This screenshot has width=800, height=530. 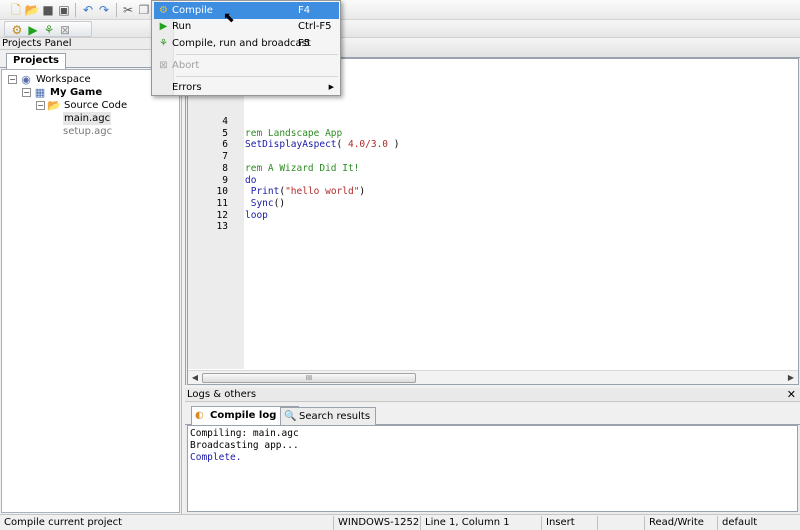 I want to click on line-number: 7, so click(x=225, y=156).